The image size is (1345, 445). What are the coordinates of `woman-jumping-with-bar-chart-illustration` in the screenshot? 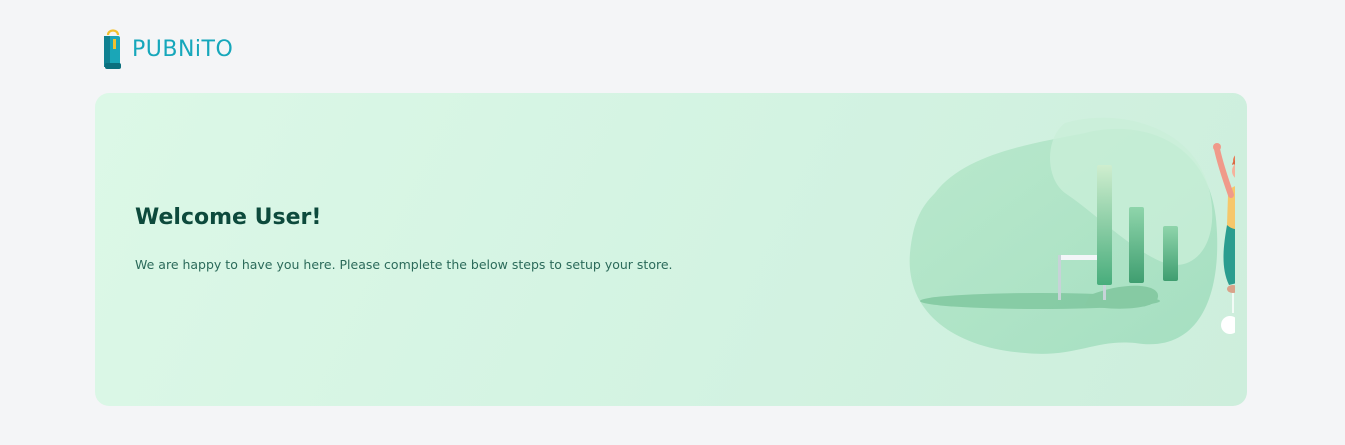 It's located at (1072, 235).